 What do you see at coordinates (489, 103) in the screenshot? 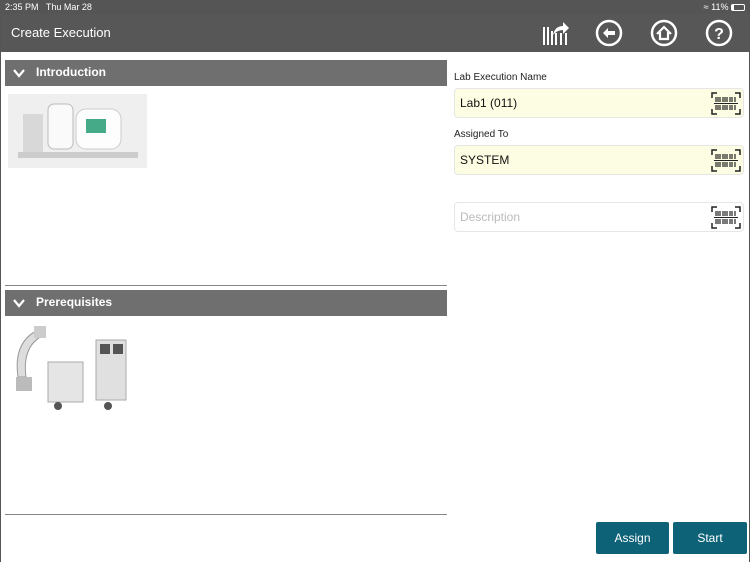
I see `lab-name-value: Lab1 (011)` at bounding box center [489, 103].